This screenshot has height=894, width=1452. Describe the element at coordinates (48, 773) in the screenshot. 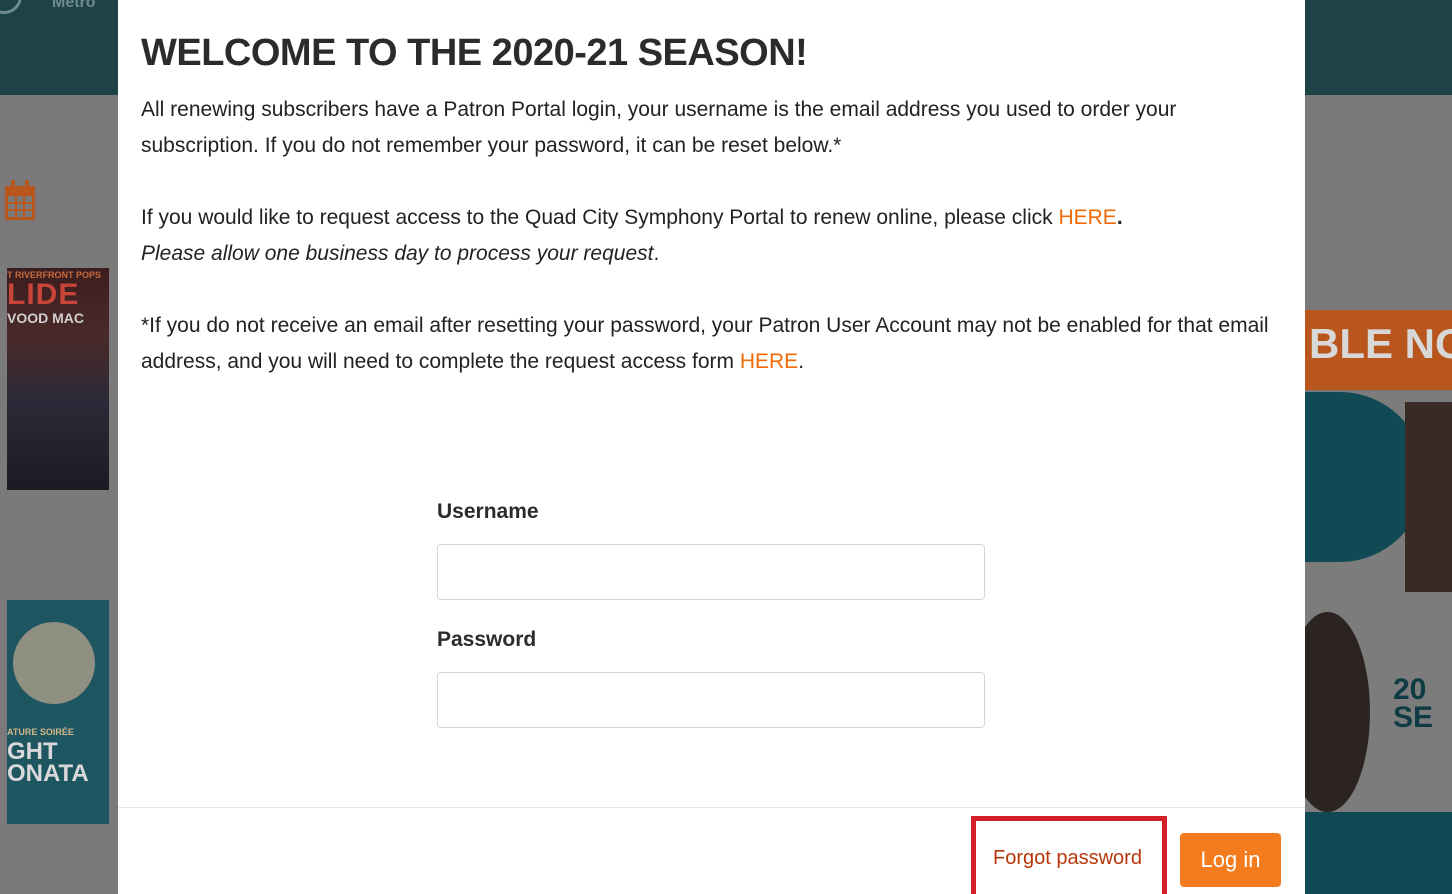

I see `poster-title-2: ONATA` at that location.